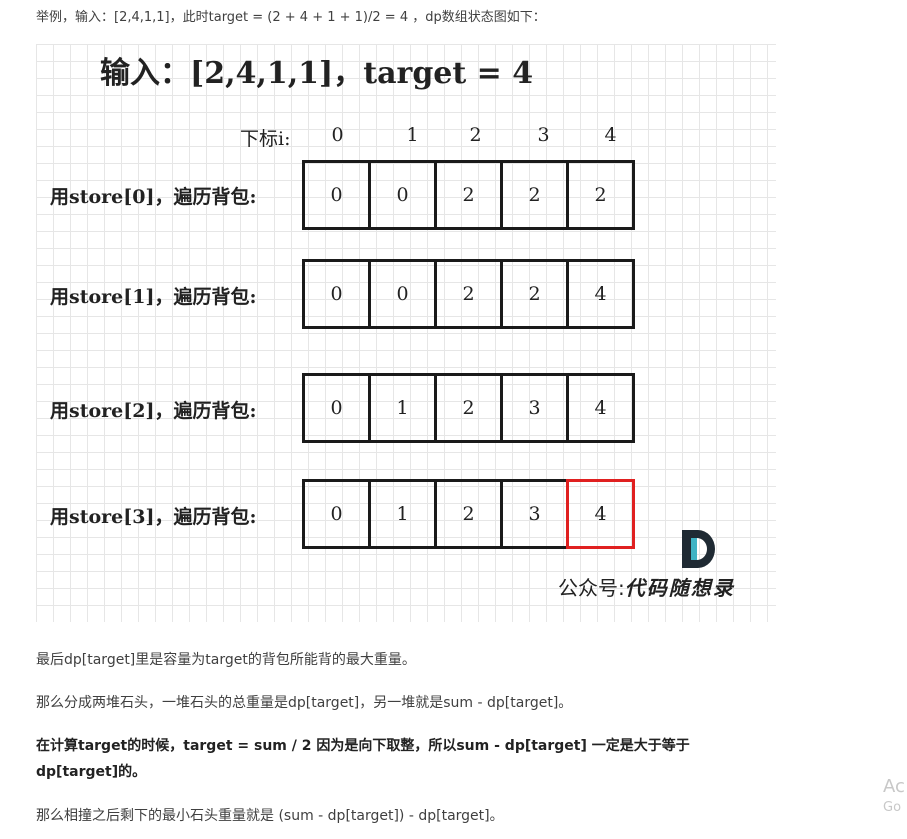 The height and width of the screenshot is (839, 907). Describe the element at coordinates (153, 517) in the screenshot. I see `row-label-store-3: 用store[3]，遍历背包:` at that location.